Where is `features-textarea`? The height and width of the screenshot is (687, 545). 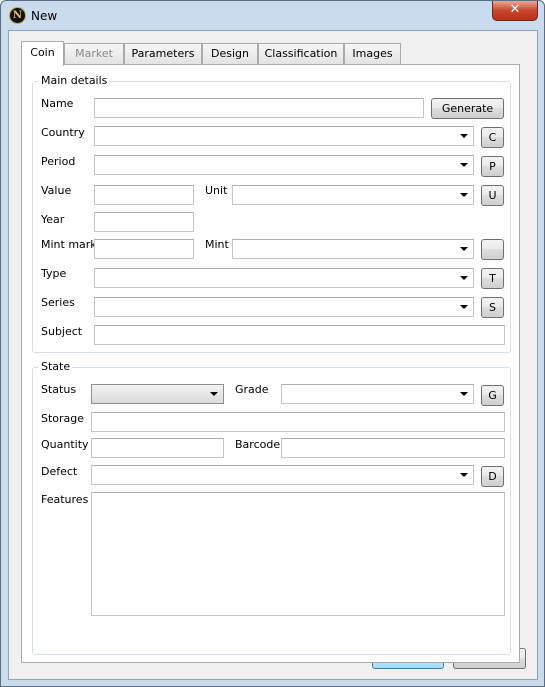
features-textarea is located at coordinates (298, 554).